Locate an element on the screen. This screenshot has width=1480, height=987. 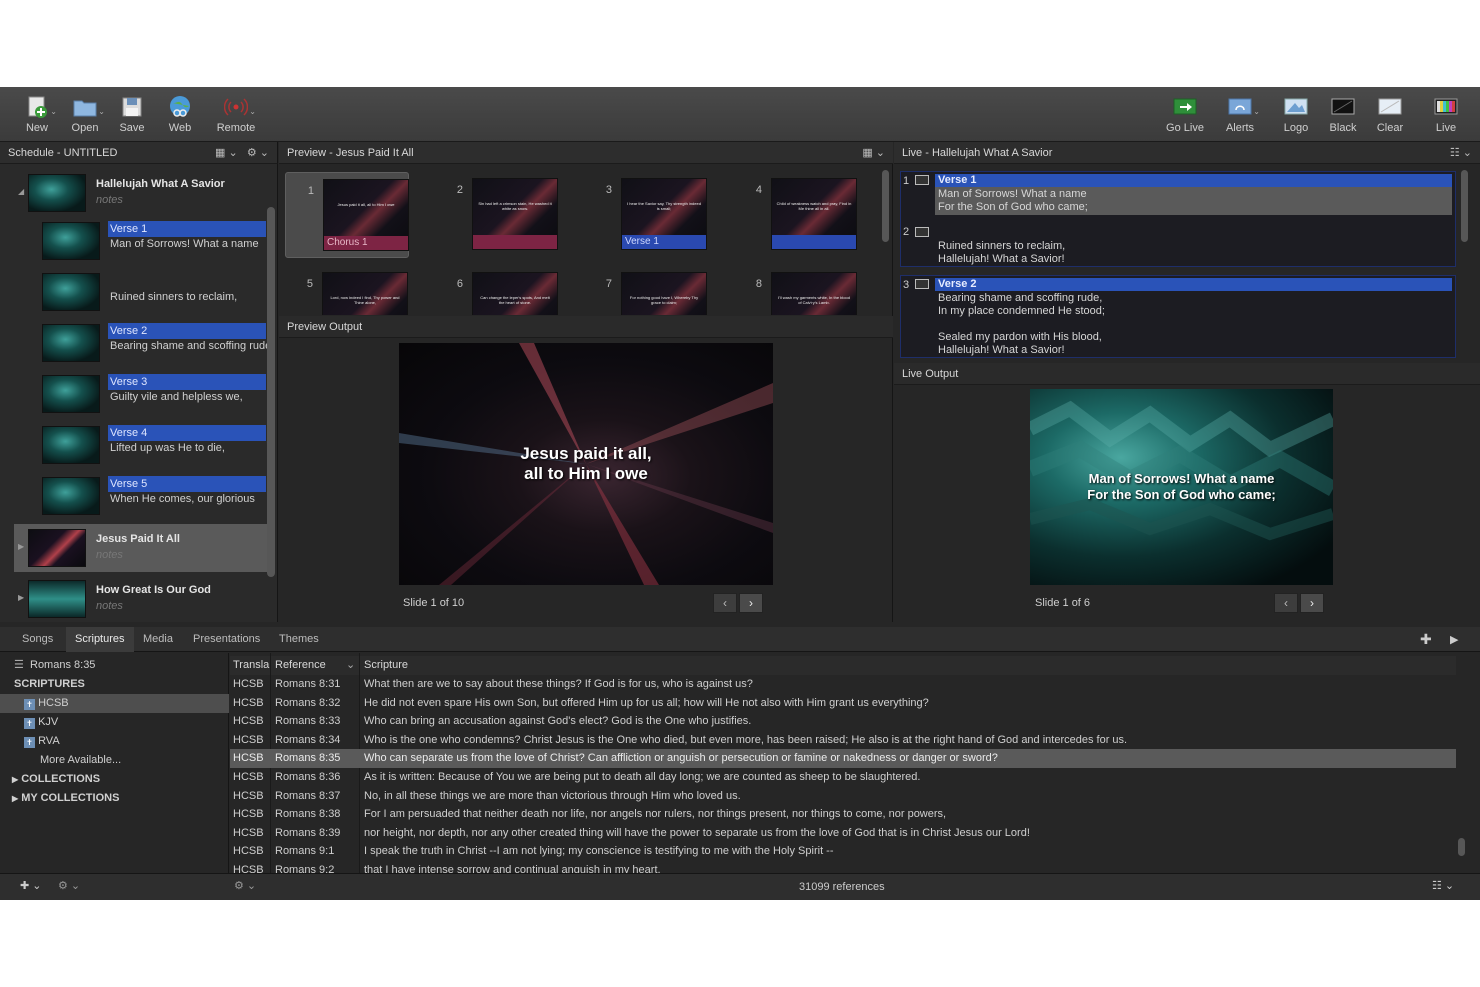
preview-view-toggle: ▦ ⌄ is located at coordinates (873, 153).